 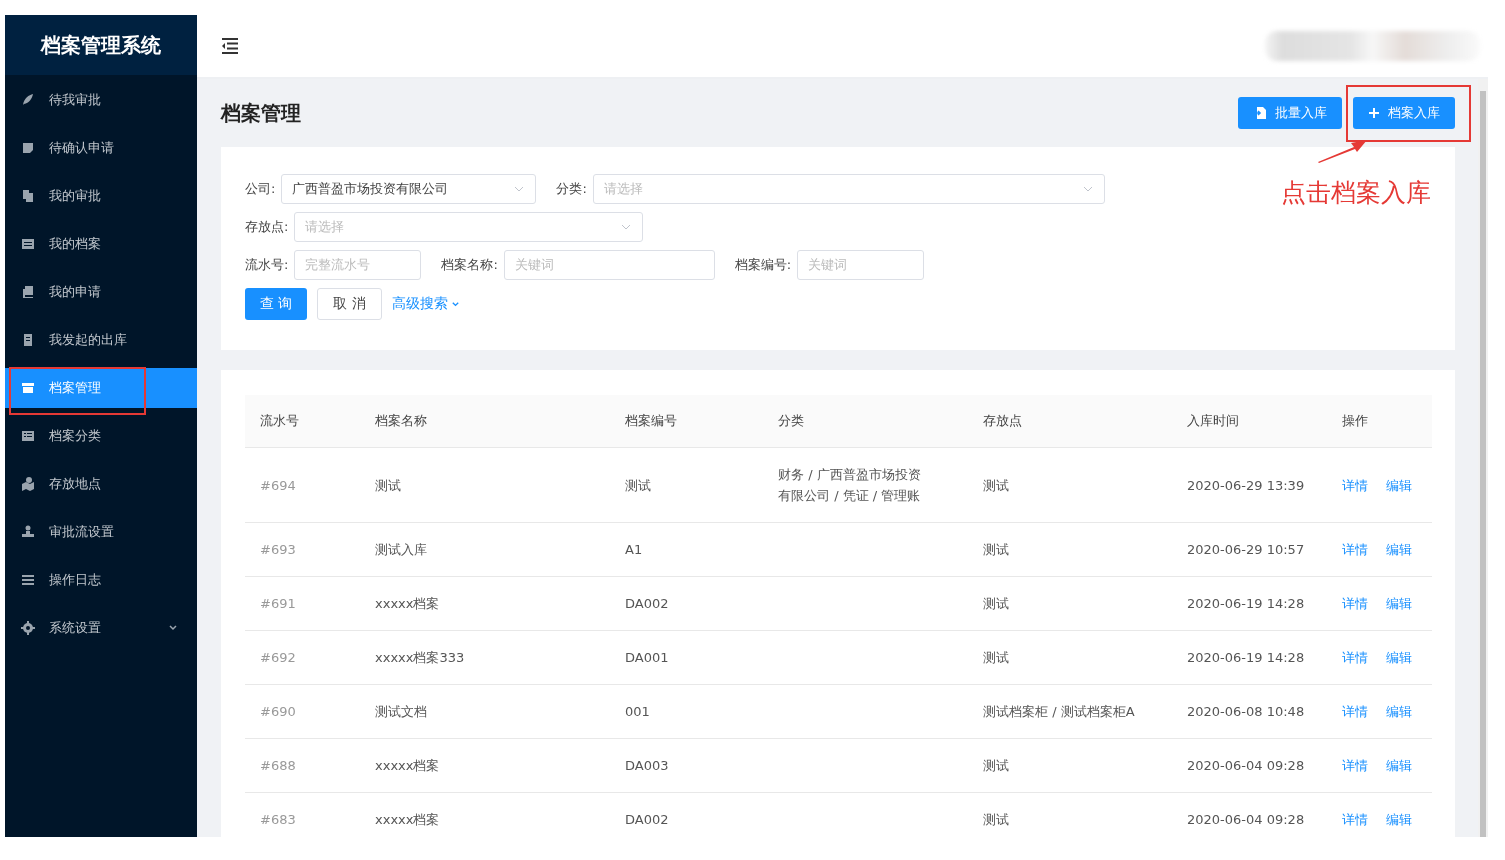 I want to click on table-cell: 财务 / 广西普盈市场投资有限公司 / 凭证 / 管理账, so click(x=865, y=485).